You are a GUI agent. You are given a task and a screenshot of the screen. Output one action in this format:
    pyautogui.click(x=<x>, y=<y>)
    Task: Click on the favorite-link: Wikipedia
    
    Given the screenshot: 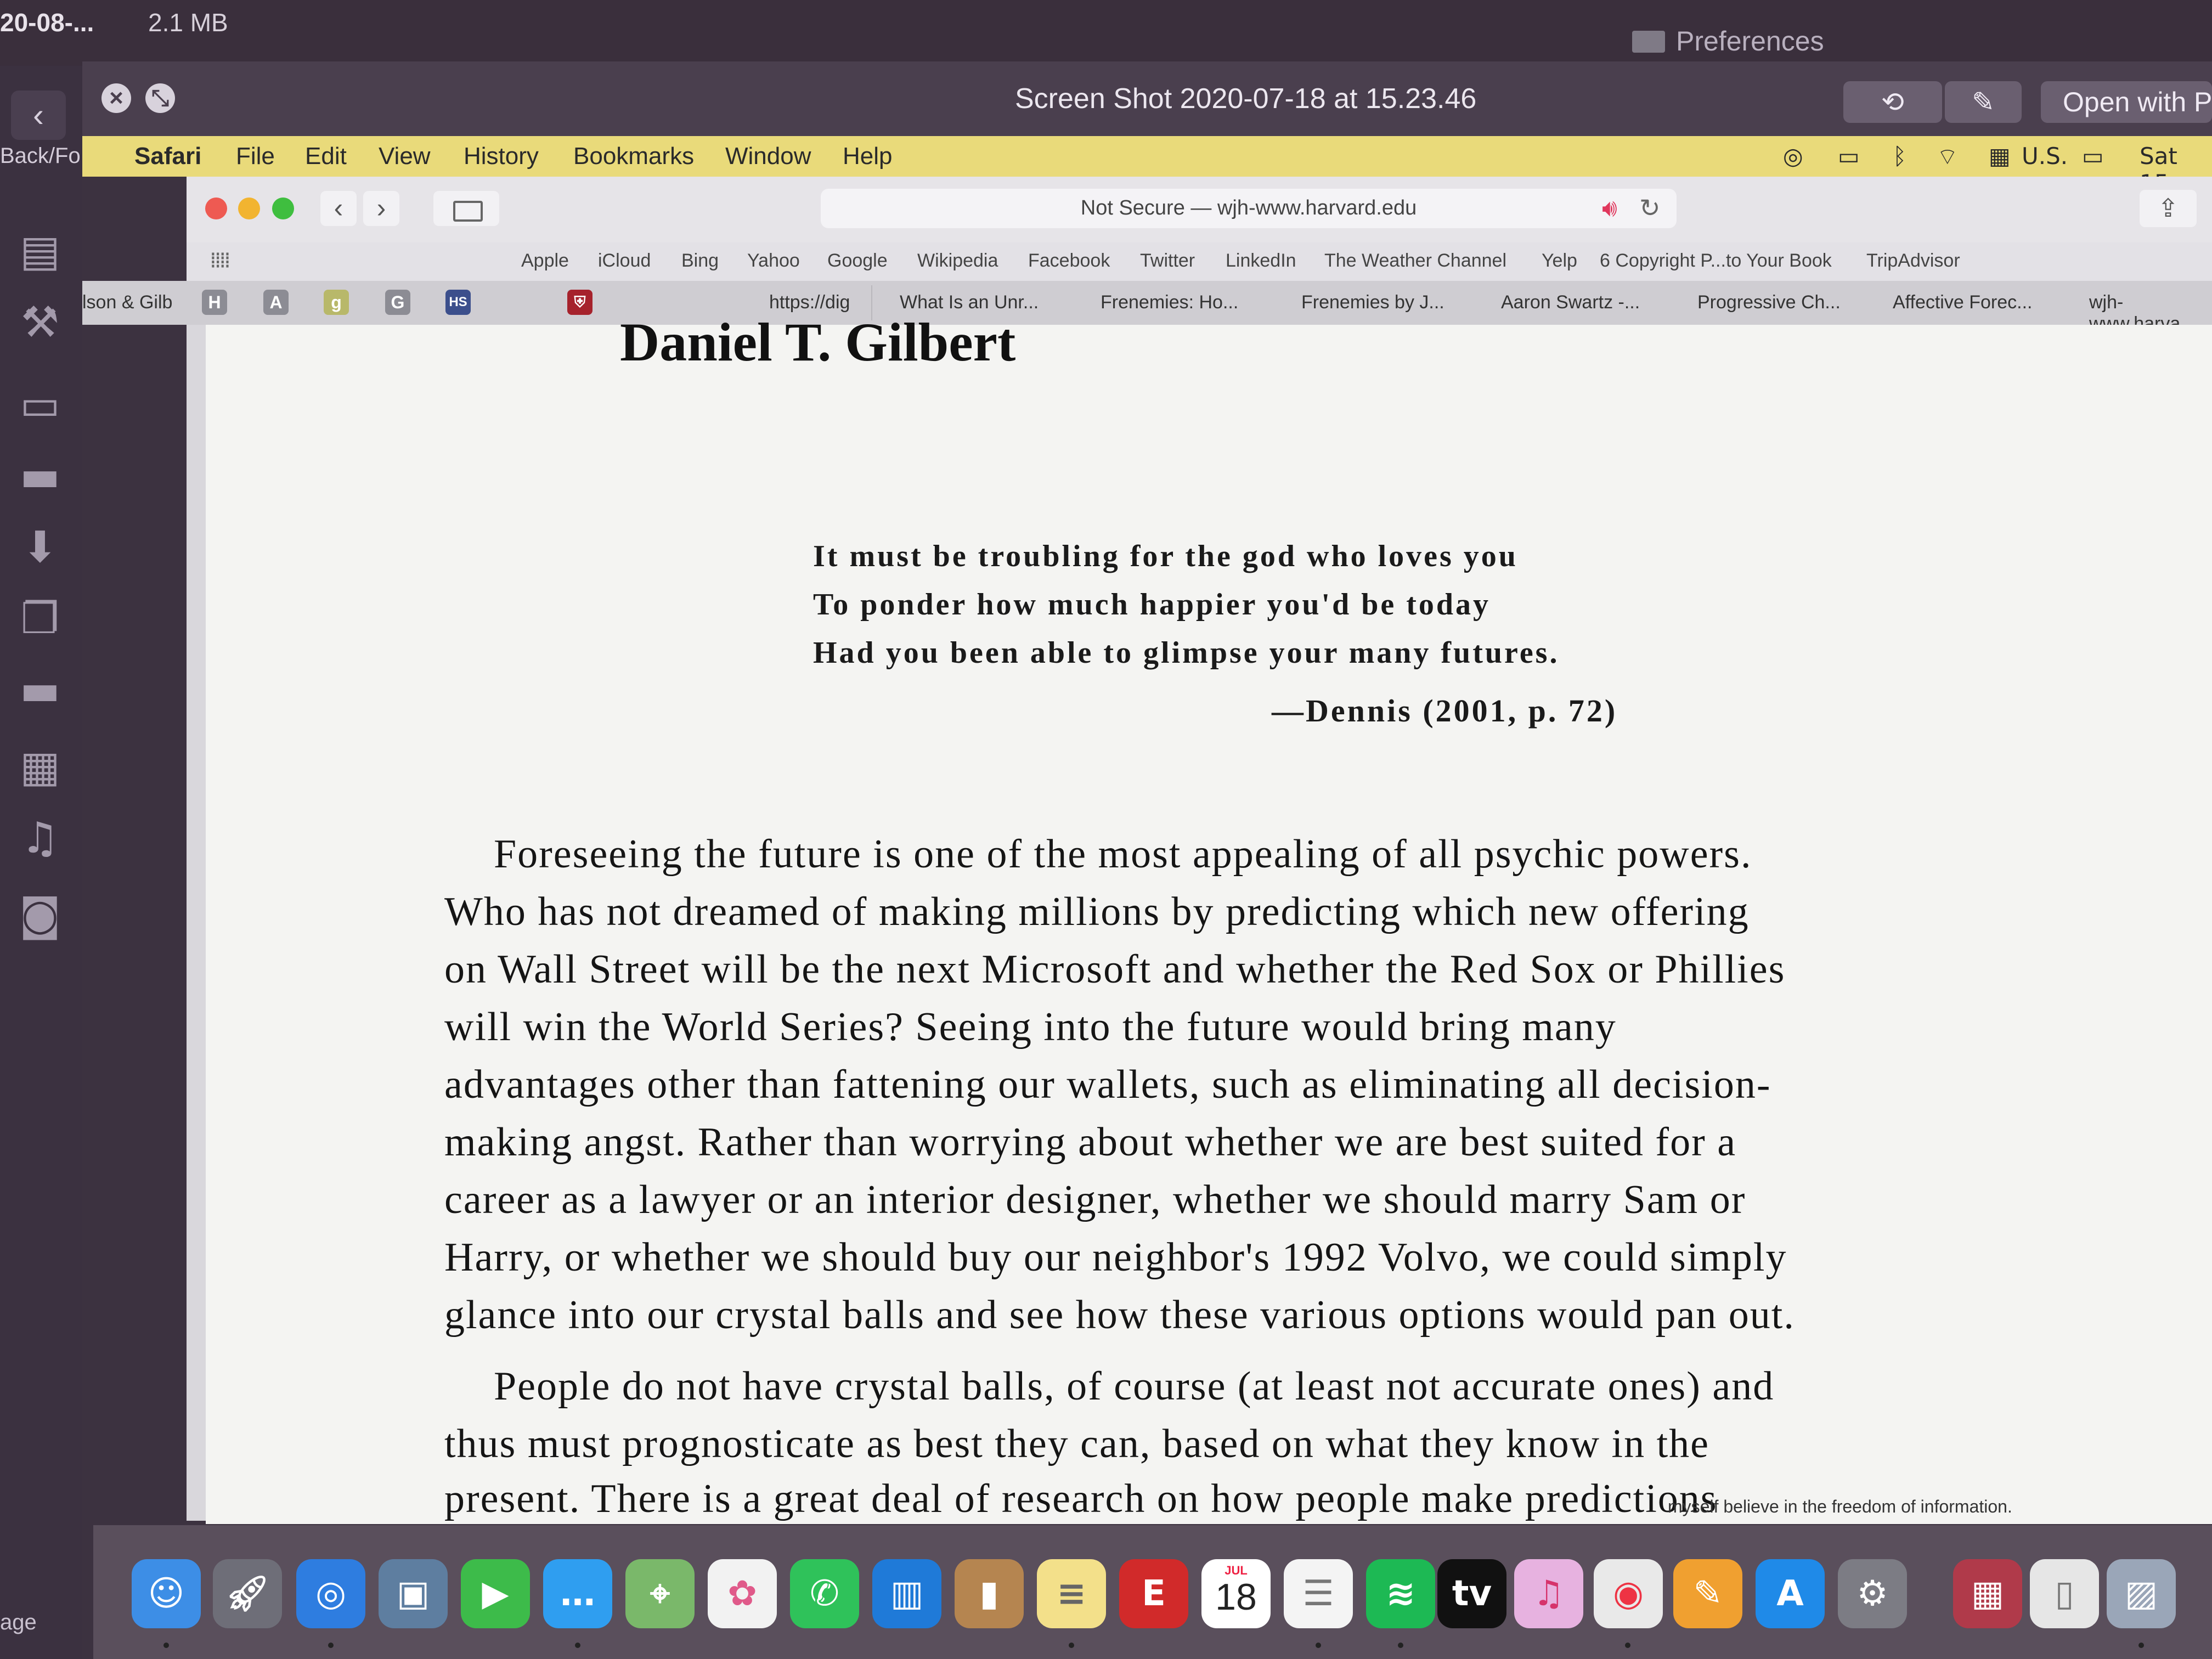 What is the action you would take?
    pyautogui.click(x=957, y=261)
    